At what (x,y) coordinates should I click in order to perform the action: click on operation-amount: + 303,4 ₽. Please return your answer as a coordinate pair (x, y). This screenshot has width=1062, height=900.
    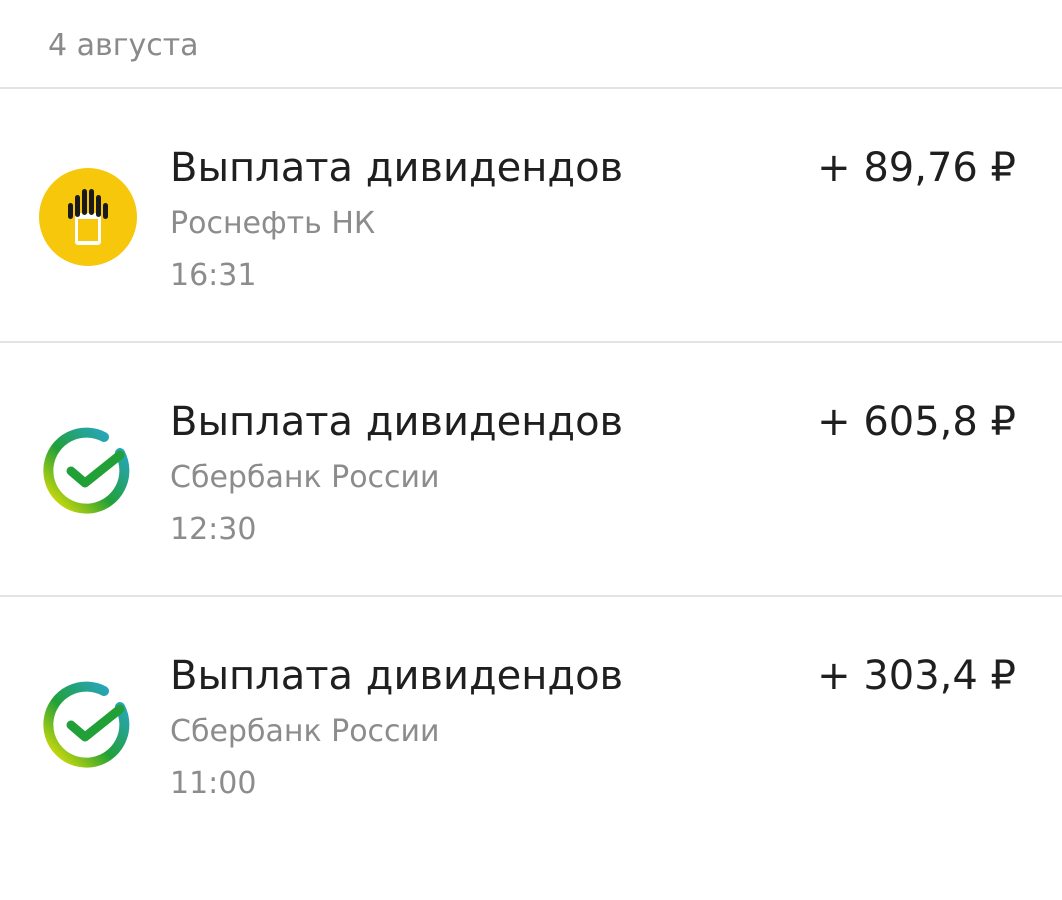
    Looking at the image, I should click on (916, 676).